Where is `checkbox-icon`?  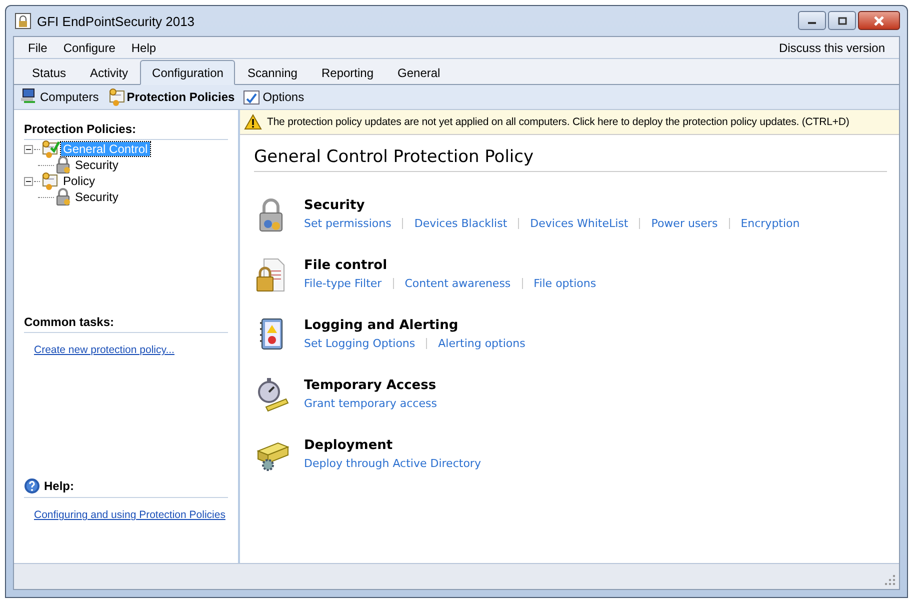
checkbox-icon is located at coordinates (251, 97).